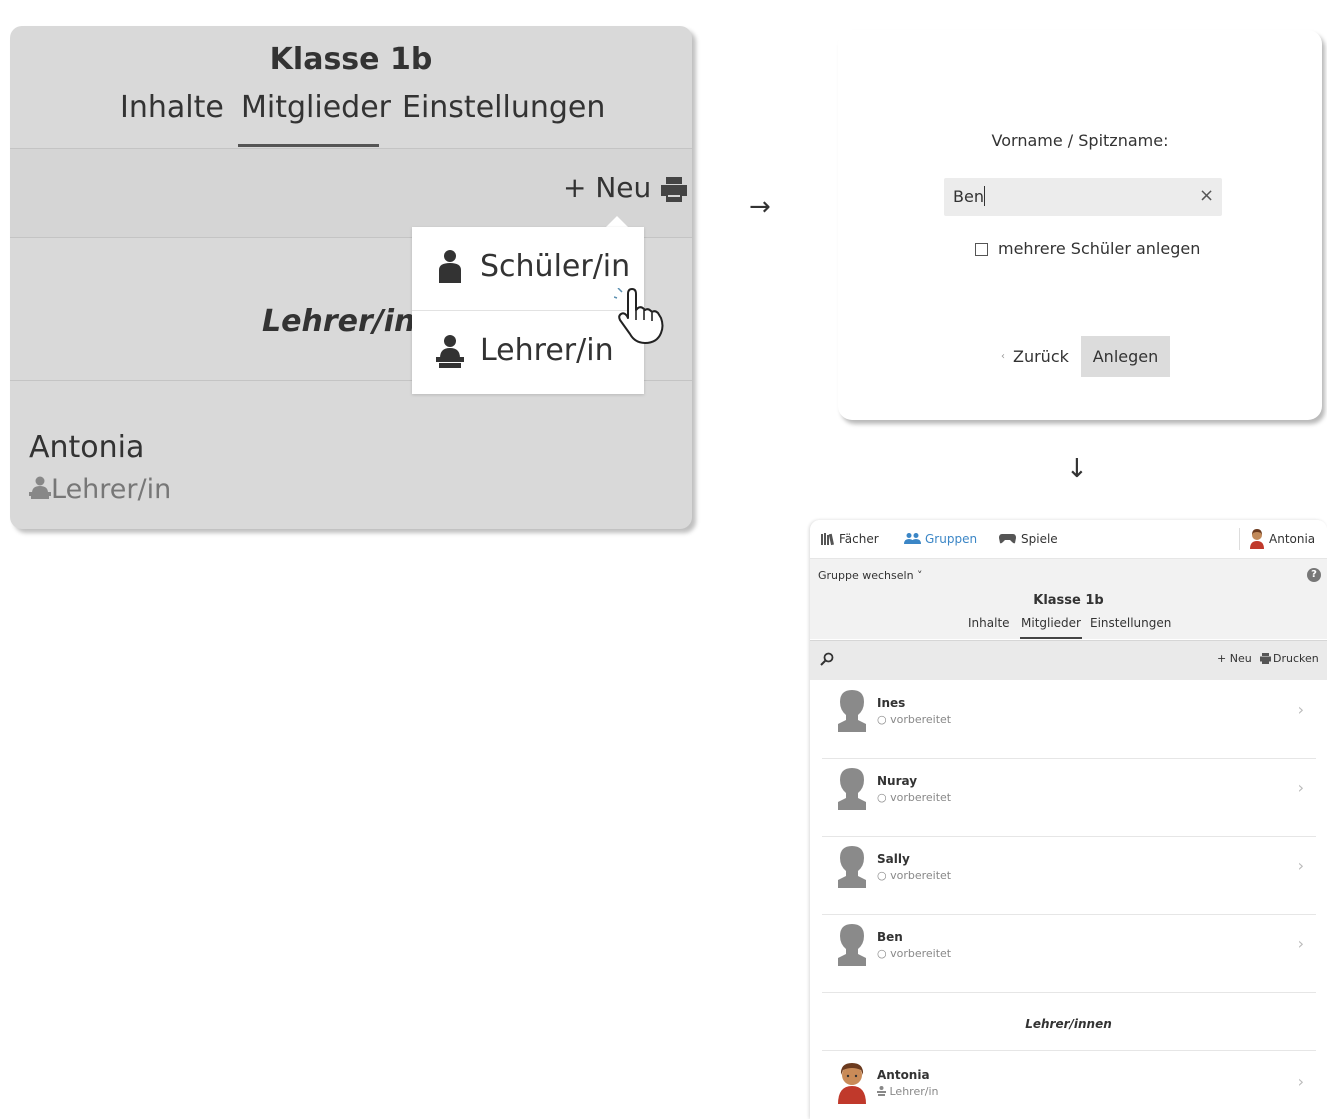 The width and height of the screenshot is (1327, 1119). I want to click on books-icon, so click(827, 539).